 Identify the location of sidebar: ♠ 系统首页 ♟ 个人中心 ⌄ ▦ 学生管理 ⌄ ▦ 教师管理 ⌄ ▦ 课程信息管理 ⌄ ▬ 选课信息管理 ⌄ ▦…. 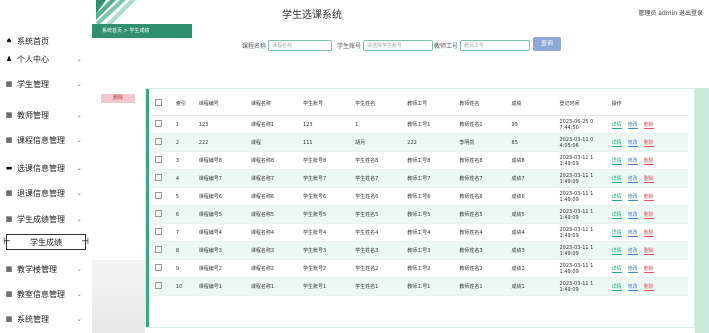
(46, 180).